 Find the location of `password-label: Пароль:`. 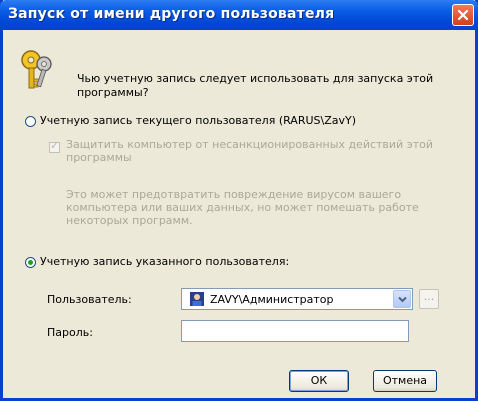

password-label: Пароль: is located at coordinates (70, 332).